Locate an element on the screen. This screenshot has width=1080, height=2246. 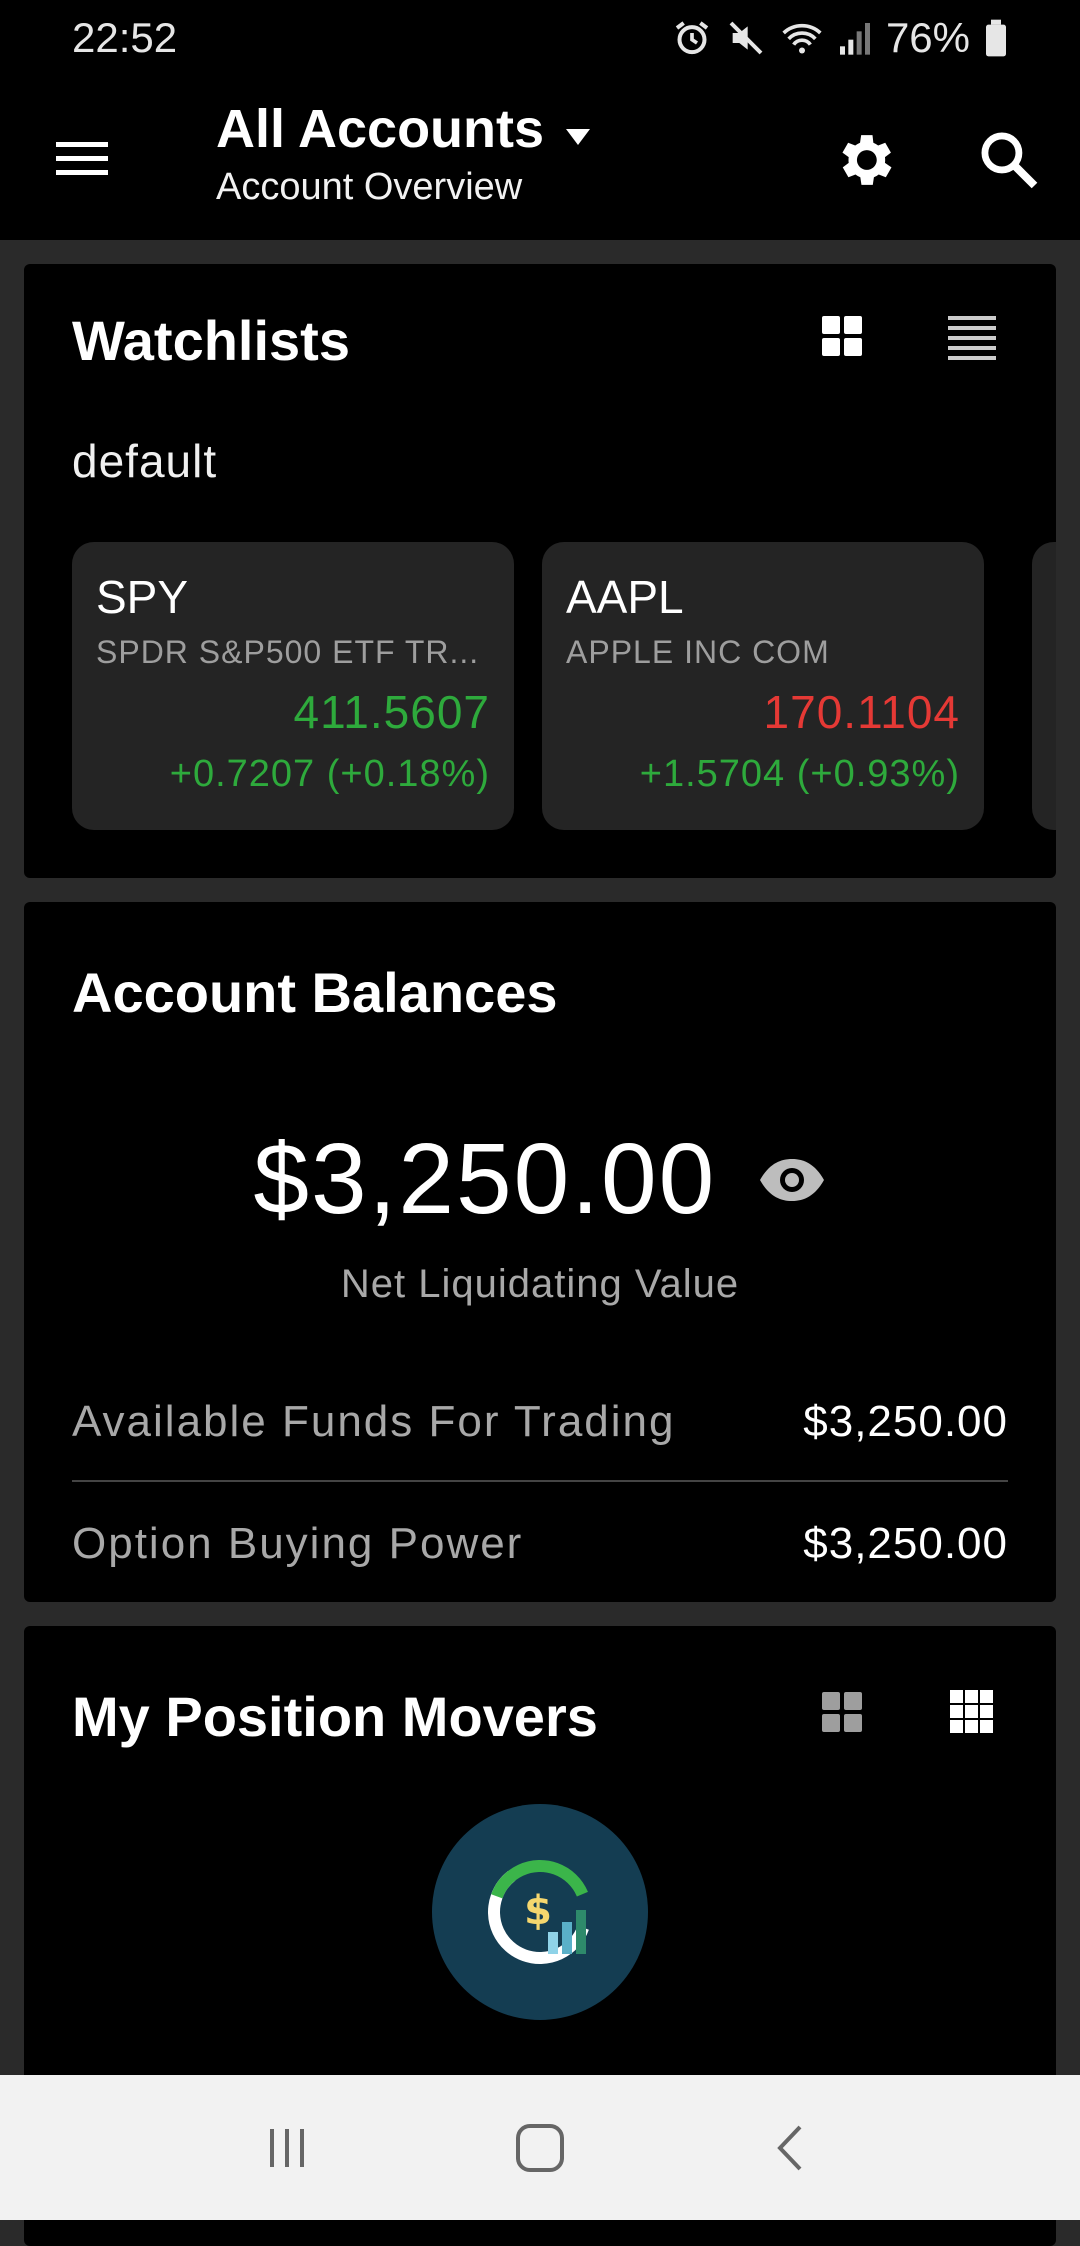
ticker-change: +1.5704 (+0.93%) is located at coordinates (799, 774).